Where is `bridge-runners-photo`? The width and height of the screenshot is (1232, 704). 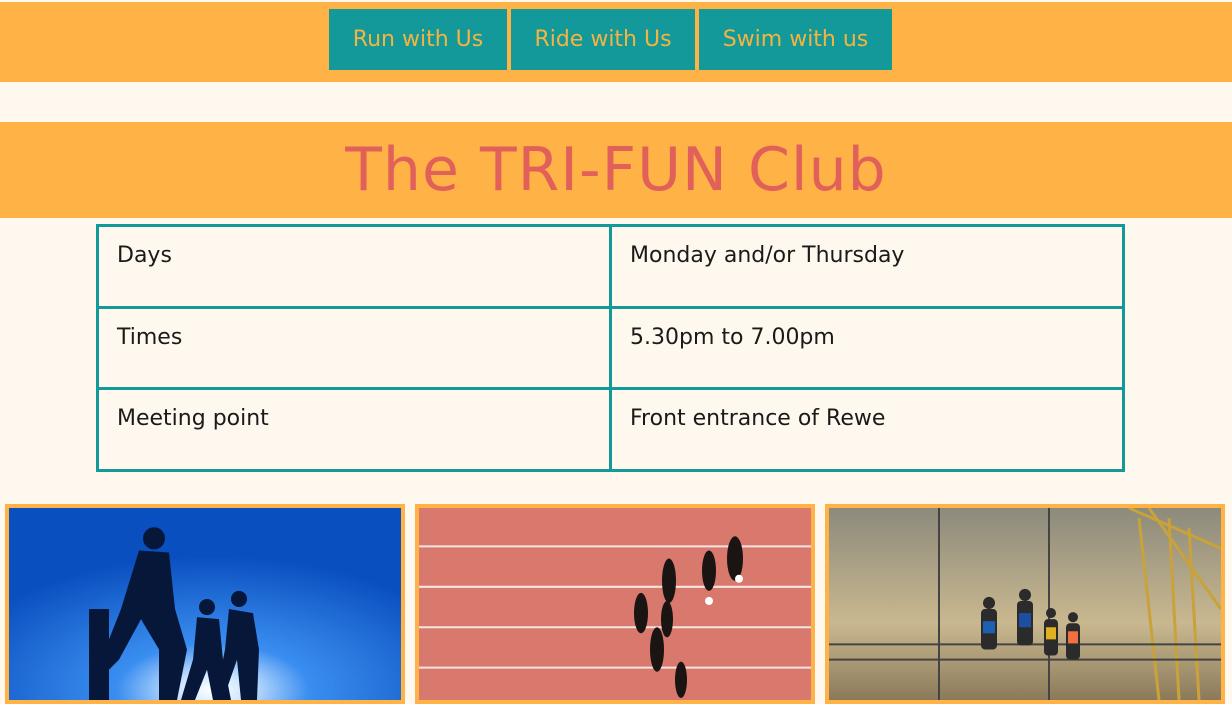
bridge-runners-photo is located at coordinates (1025, 604).